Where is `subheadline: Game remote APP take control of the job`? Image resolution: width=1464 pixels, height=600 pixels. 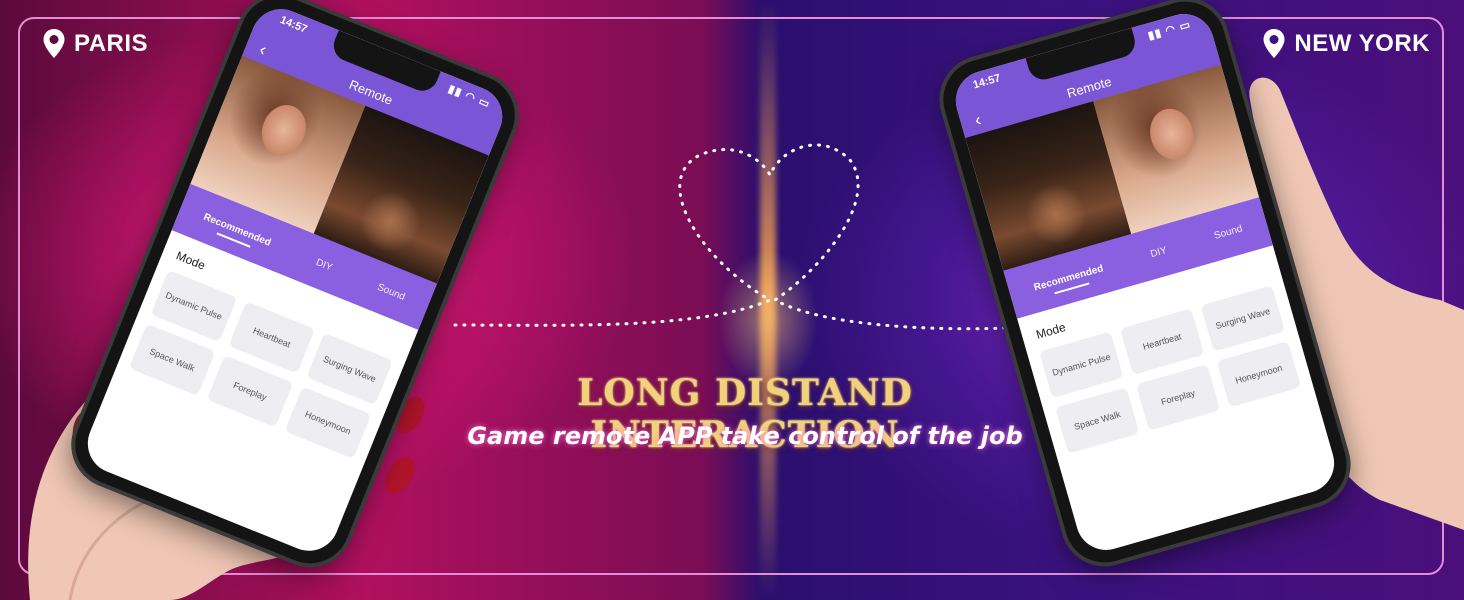
subheadline: Game remote APP take control of the job is located at coordinates (745, 436).